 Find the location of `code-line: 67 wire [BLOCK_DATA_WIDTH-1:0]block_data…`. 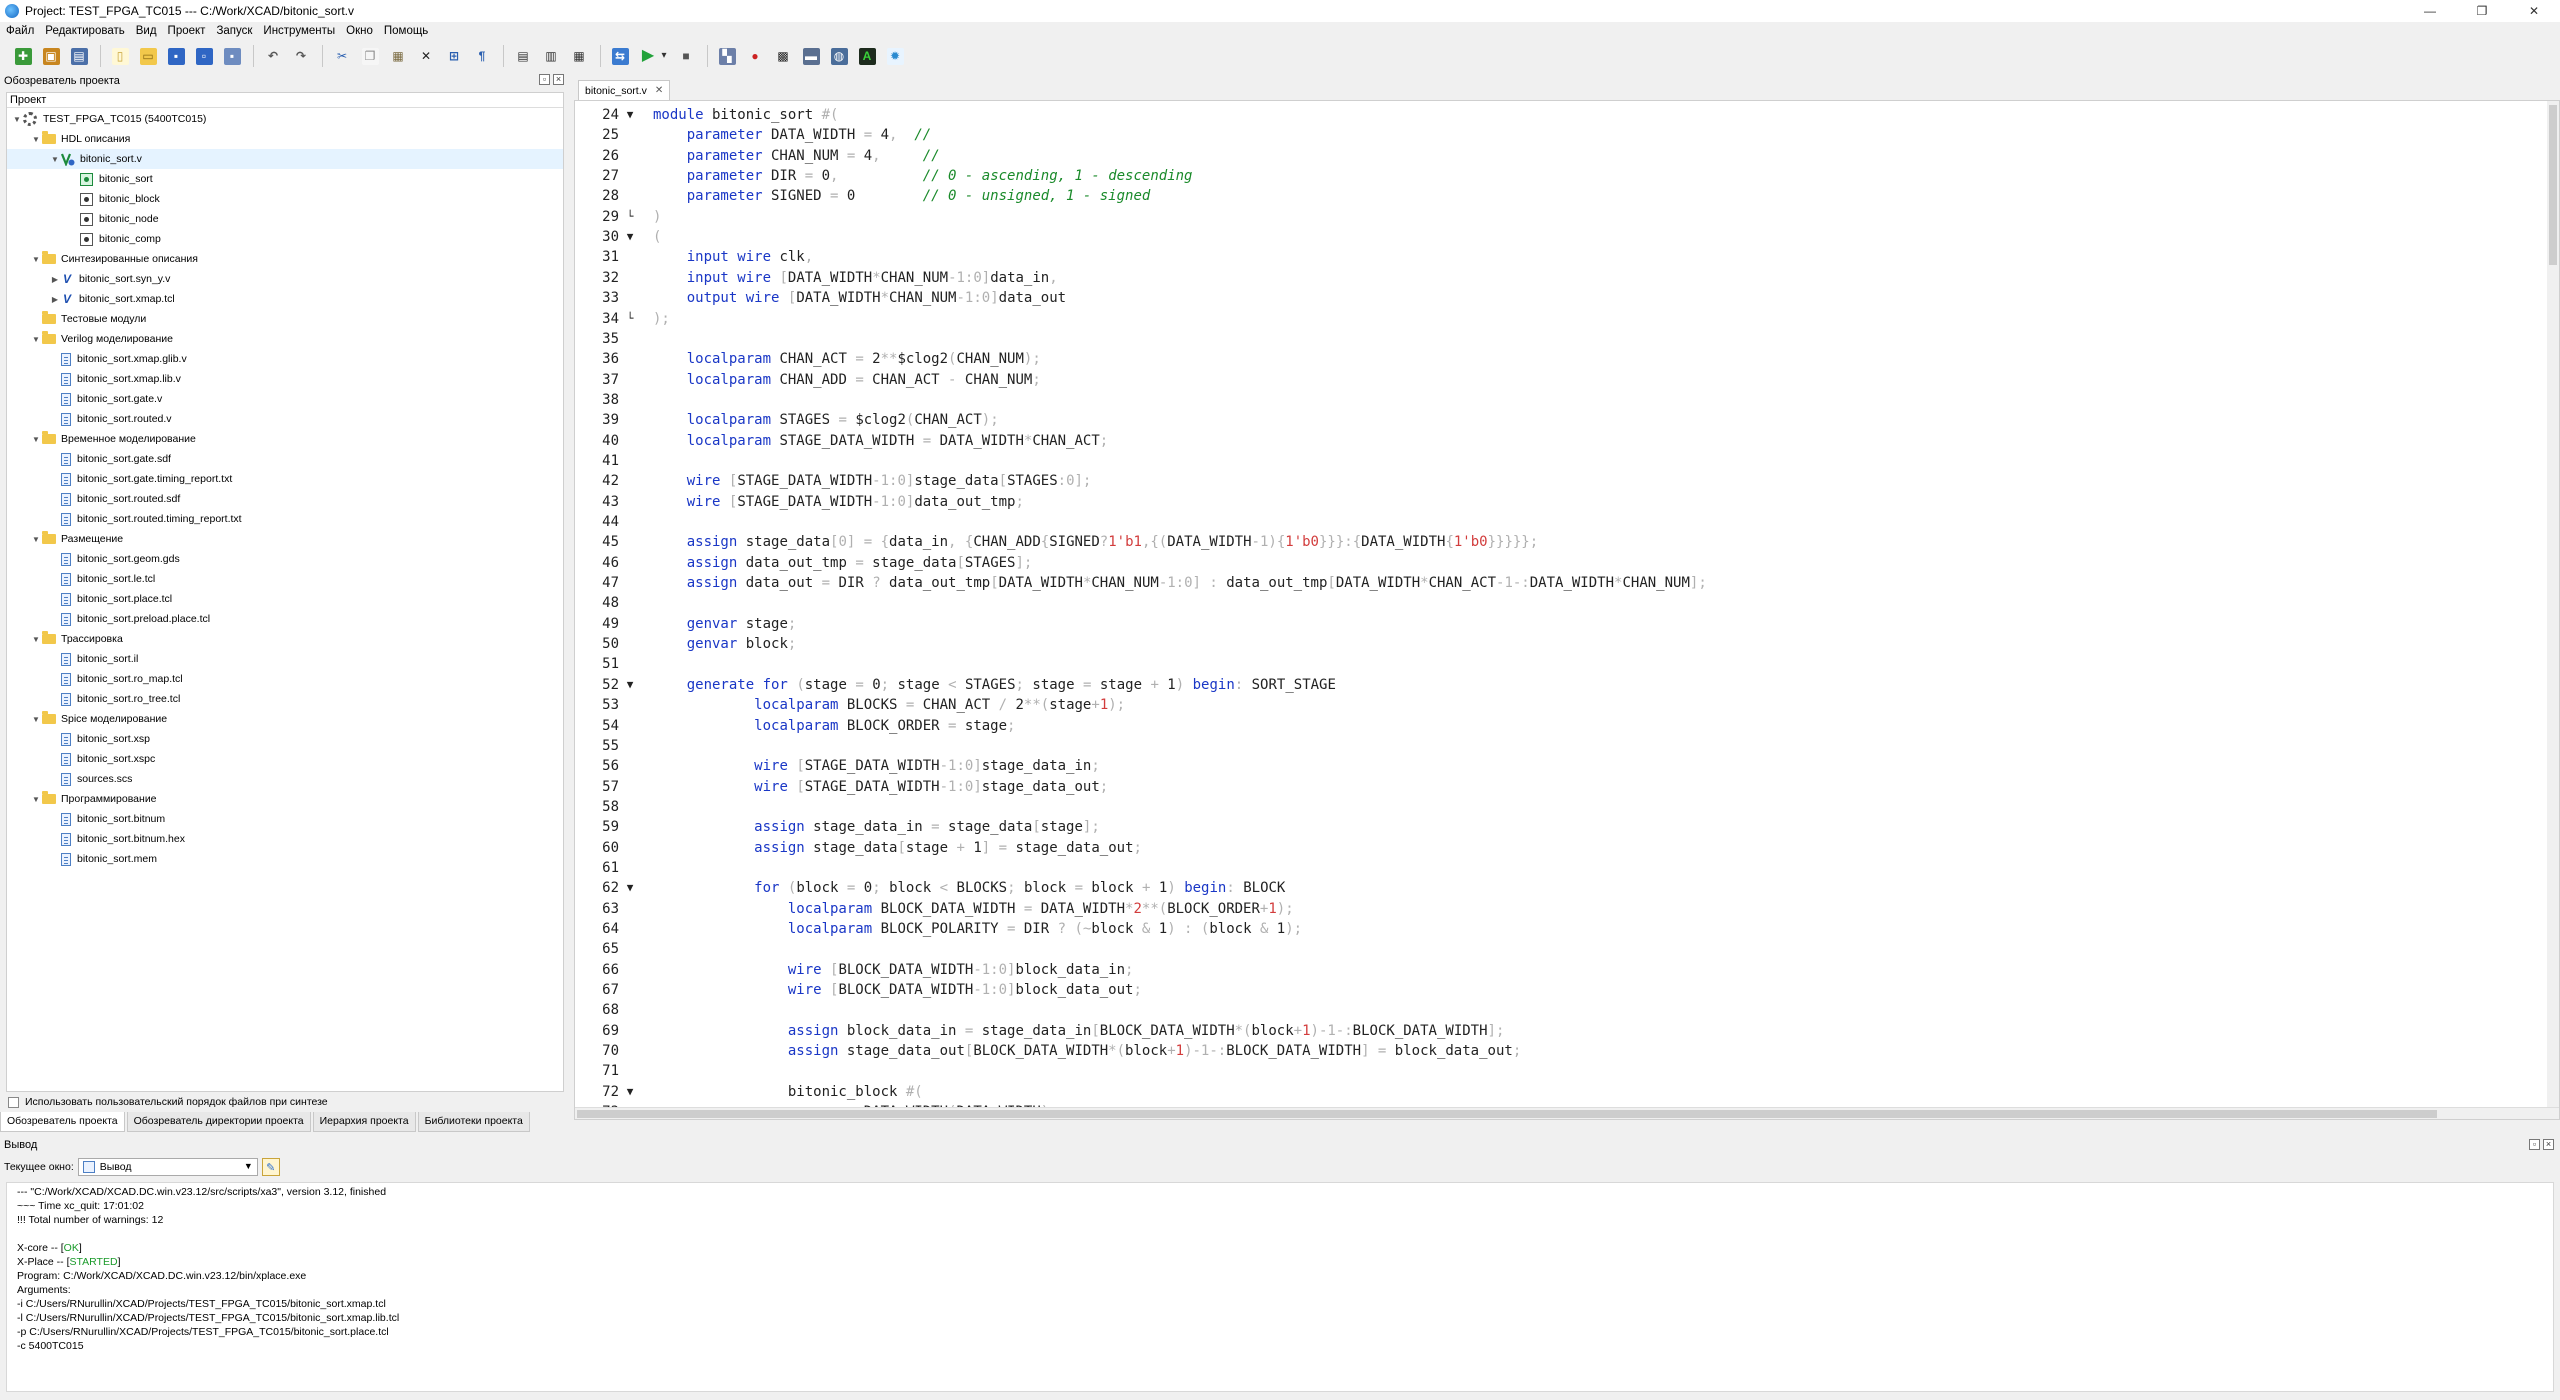

code-line: 67 wire [BLOCK_DATA_WIDTH-1:0]block_data… is located at coordinates (1567, 990).